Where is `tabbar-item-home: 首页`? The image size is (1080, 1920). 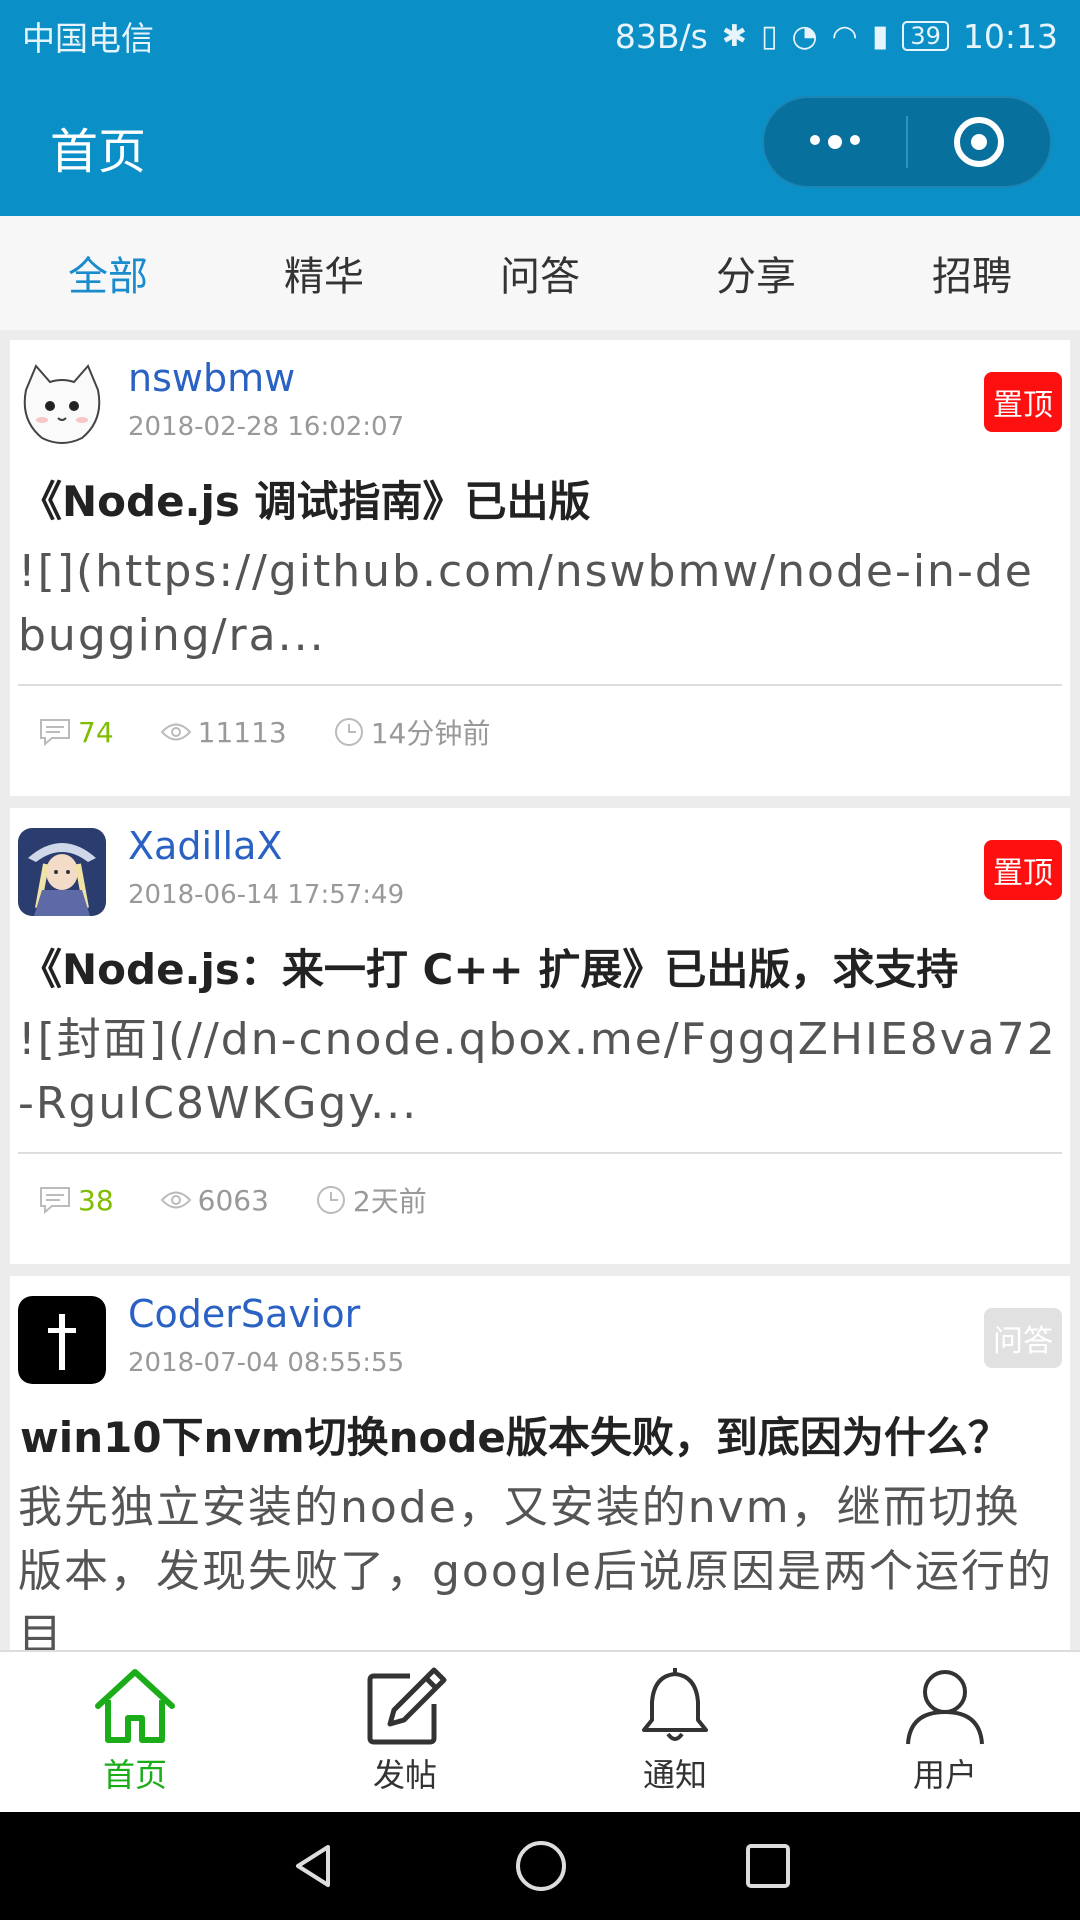
tabbar-item-home: 首页 is located at coordinates (135, 1732).